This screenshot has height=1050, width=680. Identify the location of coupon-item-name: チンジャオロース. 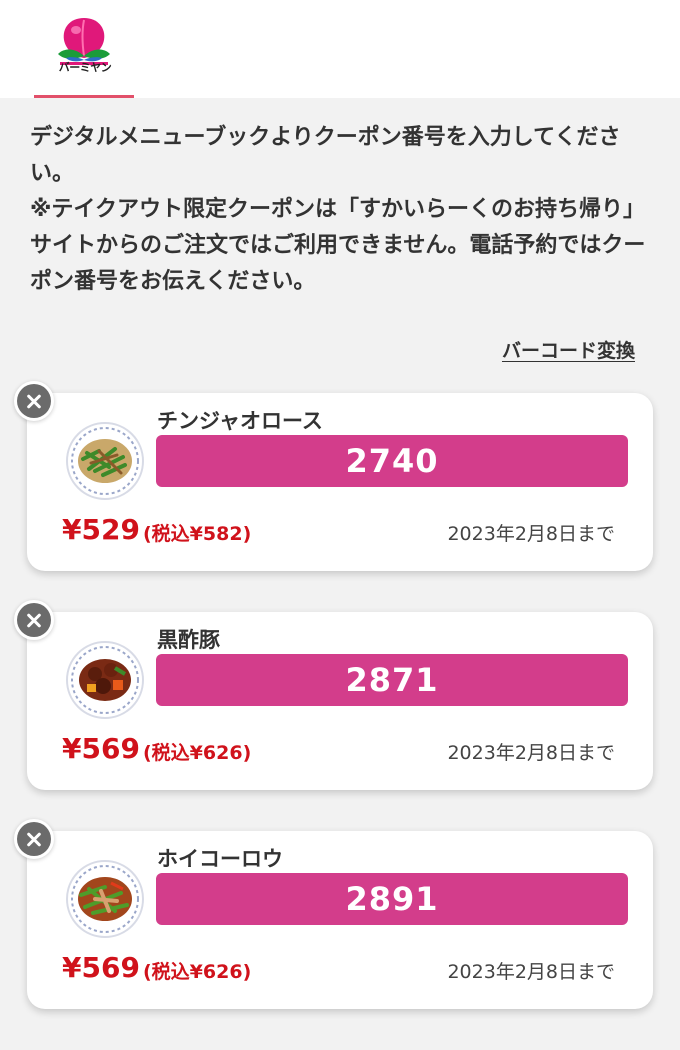
(240, 421).